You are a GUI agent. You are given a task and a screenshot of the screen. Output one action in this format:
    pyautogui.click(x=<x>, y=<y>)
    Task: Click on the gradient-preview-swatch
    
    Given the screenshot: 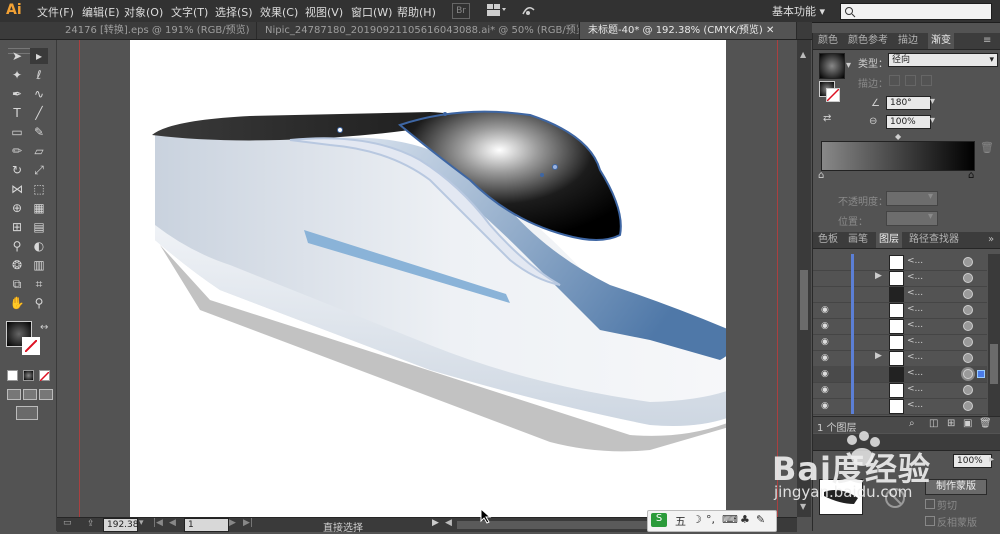 What is the action you would take?
    pyautogui.click(x=832, y=66)
    